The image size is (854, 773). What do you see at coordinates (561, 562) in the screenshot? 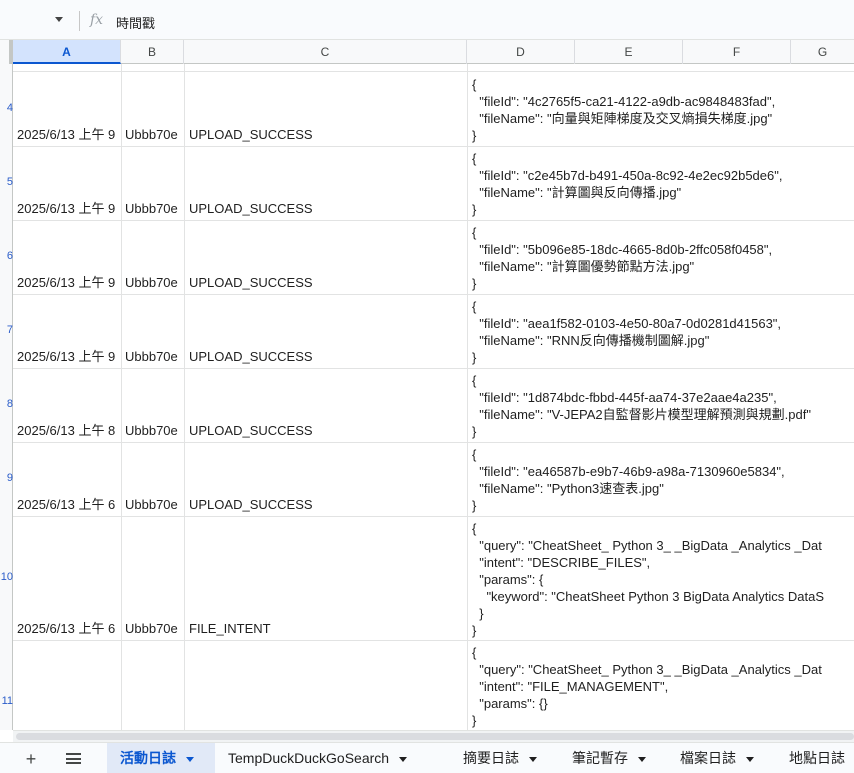
I see `cell-details-line: "intent": "DESCRIBE_FILES",` at bounding box center [561, 562].